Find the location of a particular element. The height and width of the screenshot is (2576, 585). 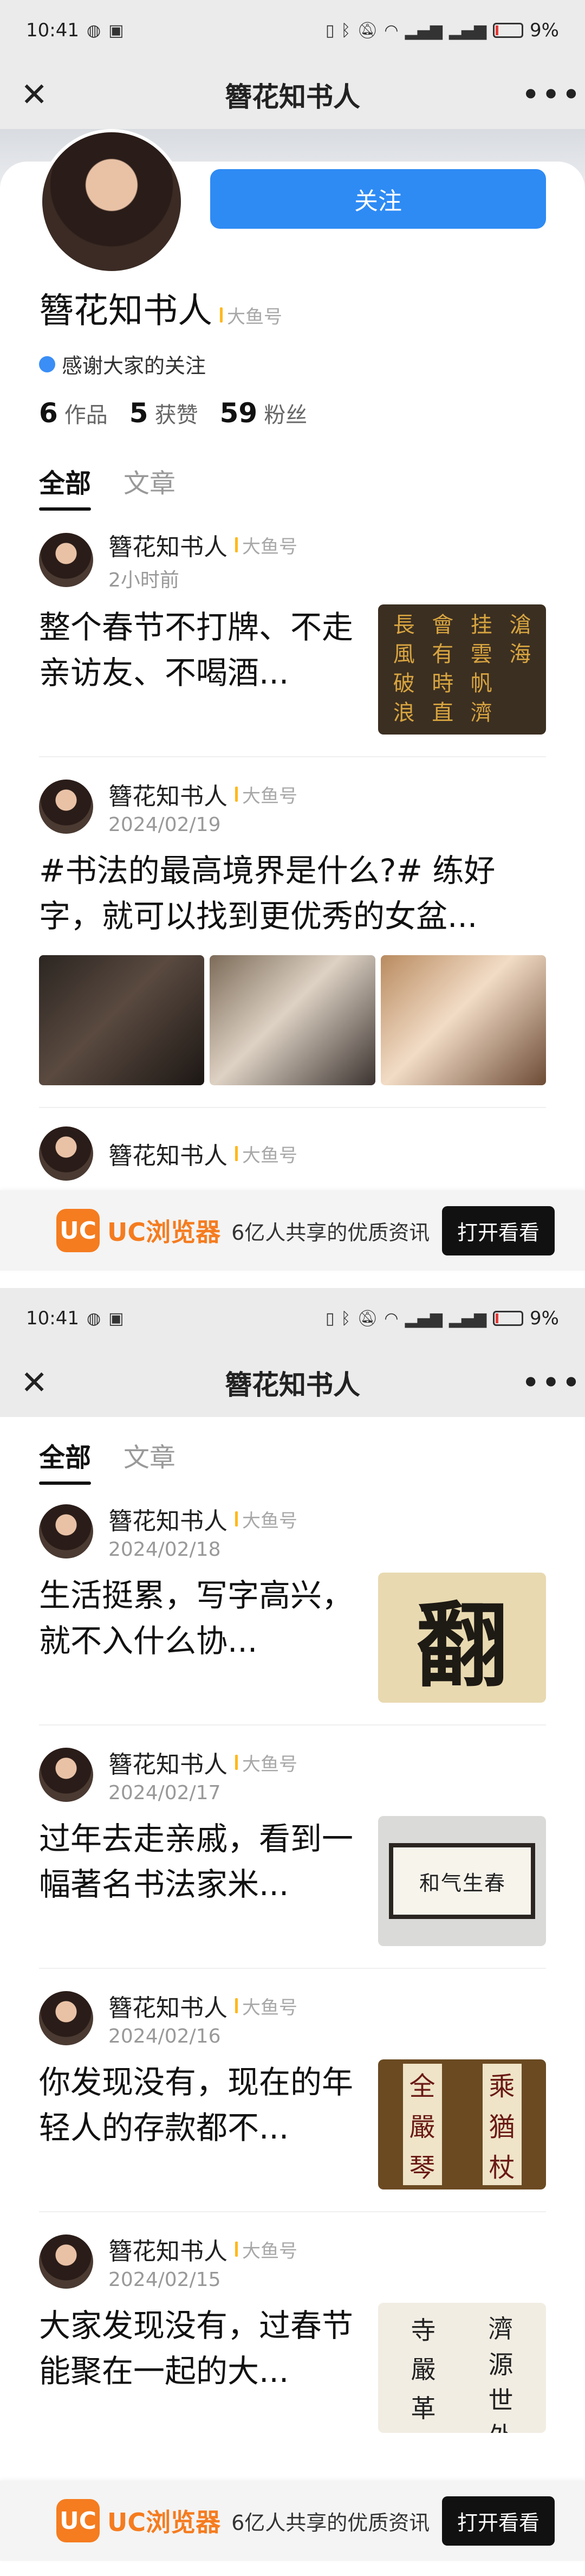

post-time: 2024/02/16 is located at coordinates (164, 2036).